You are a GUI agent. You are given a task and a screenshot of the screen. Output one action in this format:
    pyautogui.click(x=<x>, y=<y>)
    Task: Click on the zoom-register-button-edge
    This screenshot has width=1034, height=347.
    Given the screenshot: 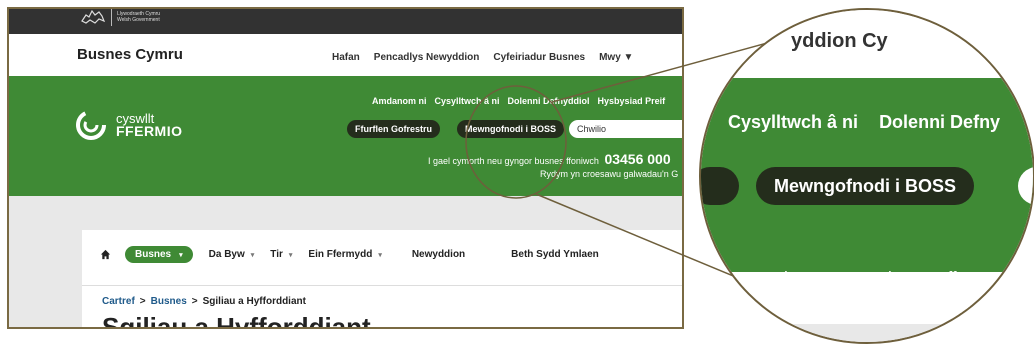 What is the action you would take?
    pyautogui.click(x=720, y=186)
    